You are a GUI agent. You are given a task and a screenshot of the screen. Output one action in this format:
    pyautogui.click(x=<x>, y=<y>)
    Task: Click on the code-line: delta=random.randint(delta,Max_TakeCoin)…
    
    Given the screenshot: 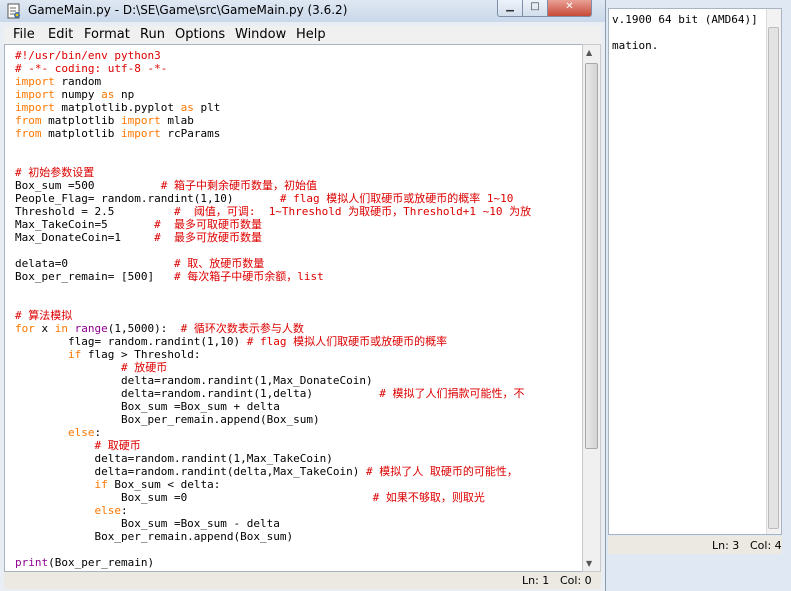 What is the action you would take?
    pyautogui.click(x=273, y=471)
    